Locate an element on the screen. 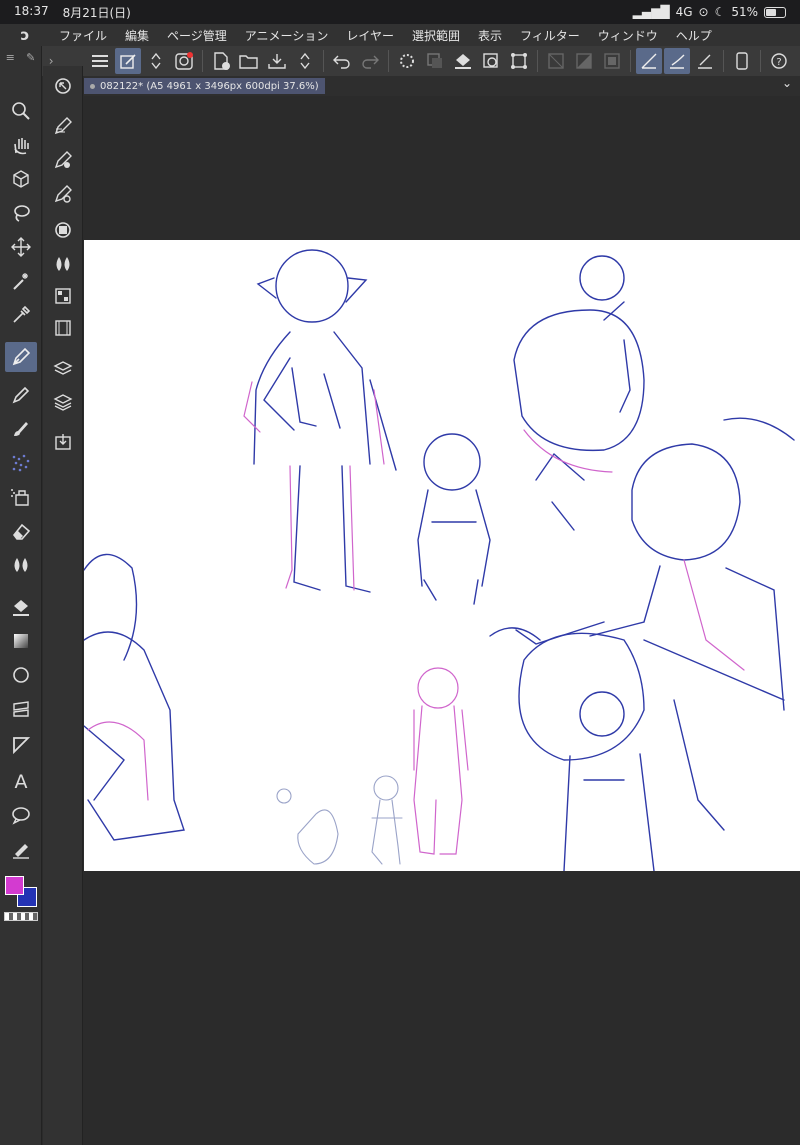 This screenshot has width=800, height=1145. chevron-down-icon: ⌄ is located at coordinates (787, 83).